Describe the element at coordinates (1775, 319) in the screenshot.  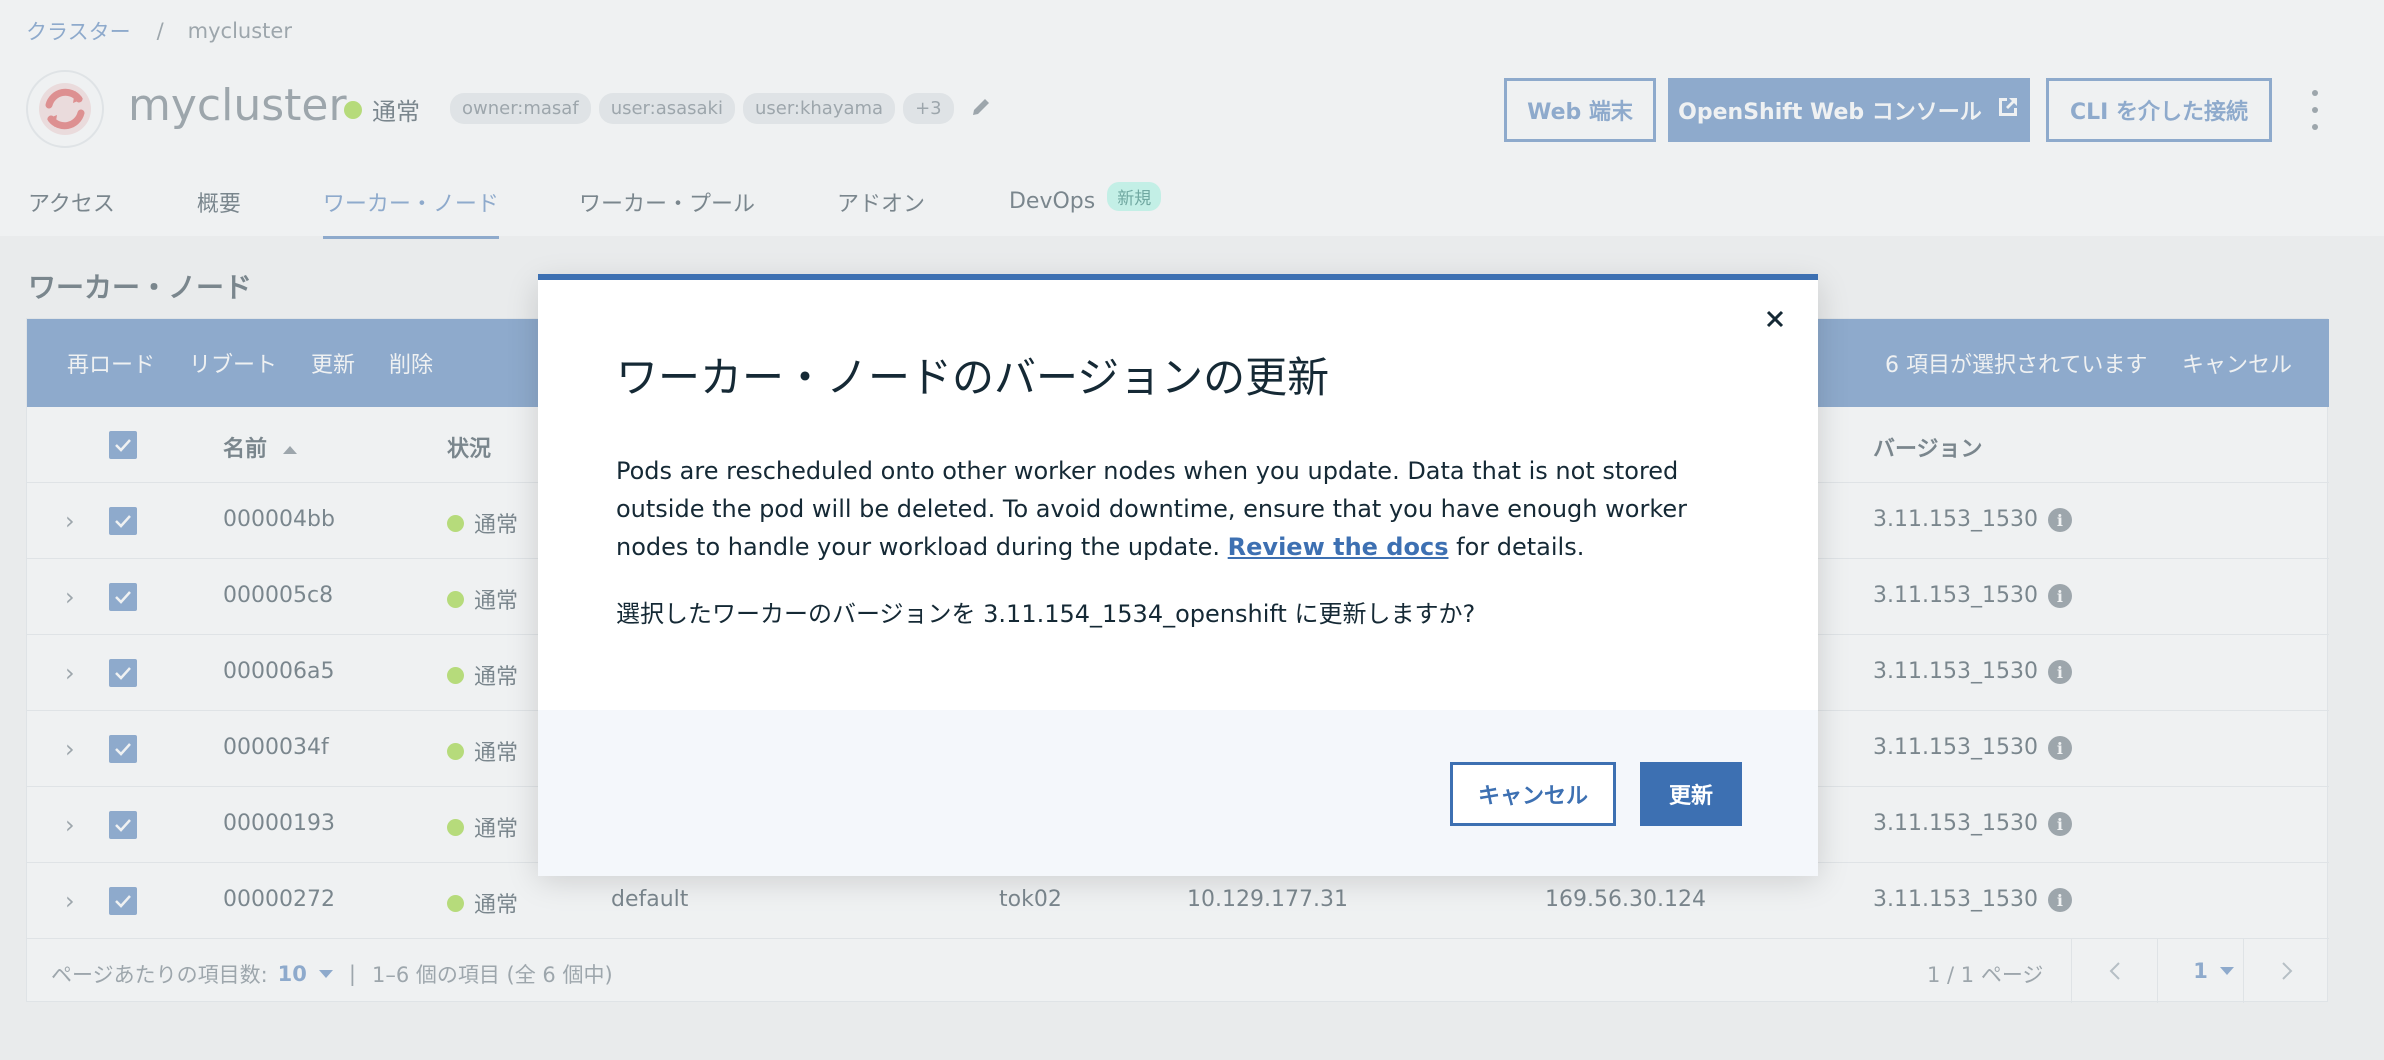
I see `close-icon` at that location.